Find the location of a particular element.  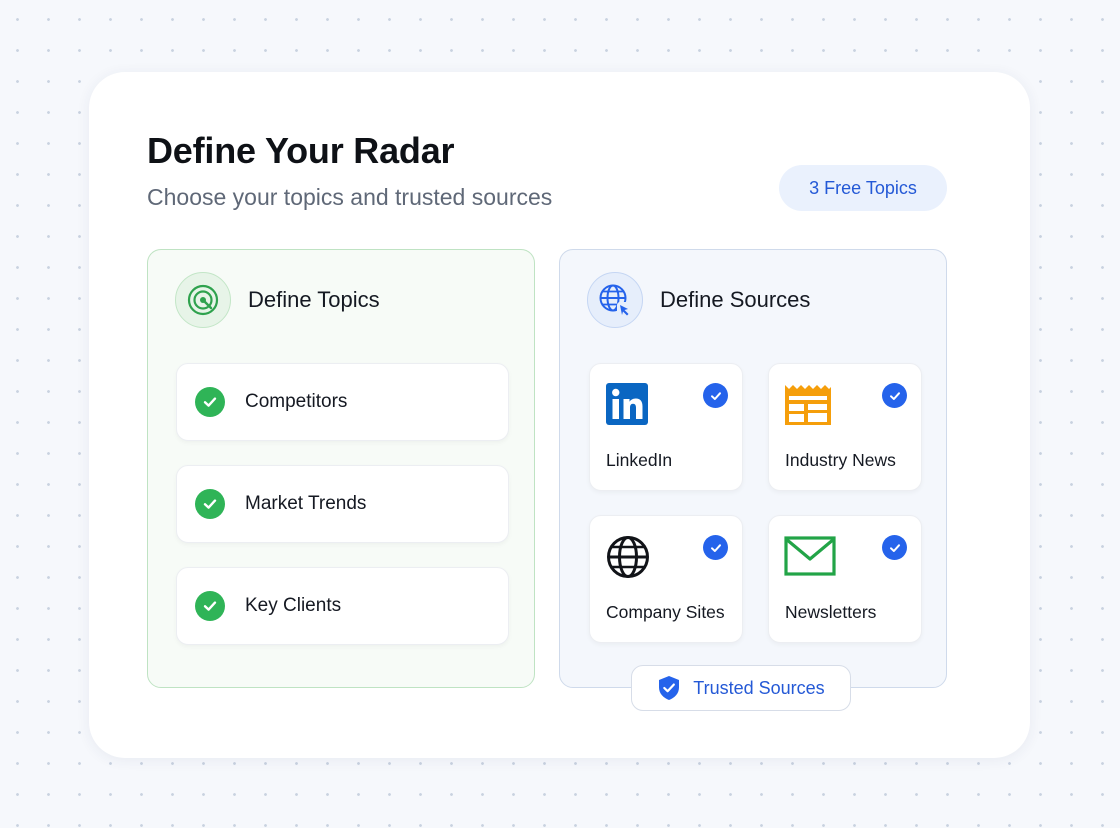

free-topics-badge: 3 Free Topics is located at coordinates (863, 188).